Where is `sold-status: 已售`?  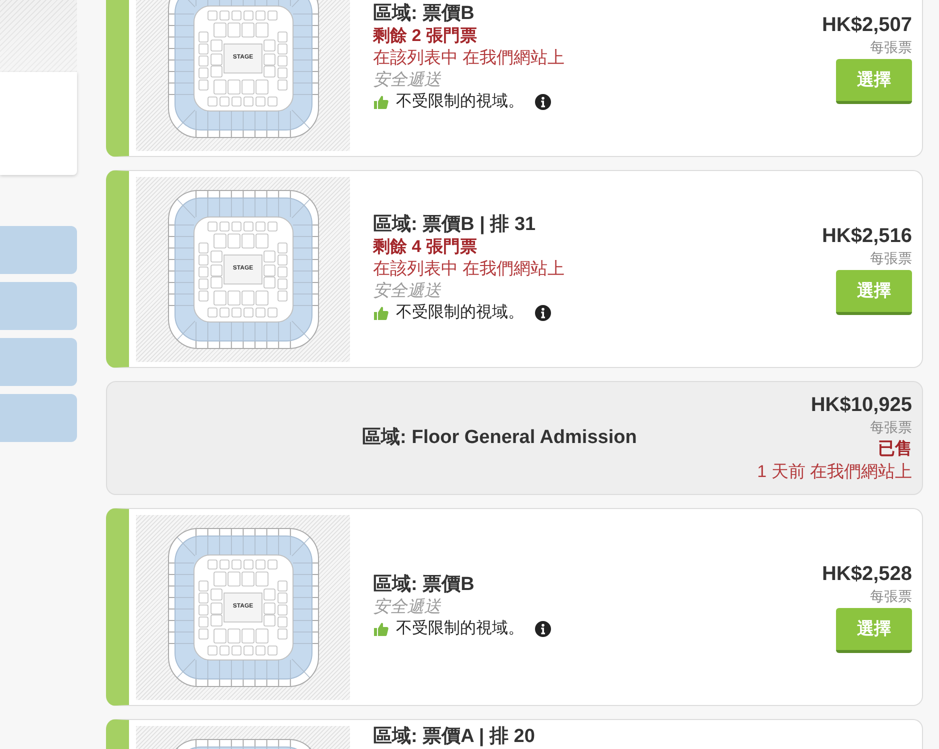 sold-status: 已售 is located at coordinates (895, 449).